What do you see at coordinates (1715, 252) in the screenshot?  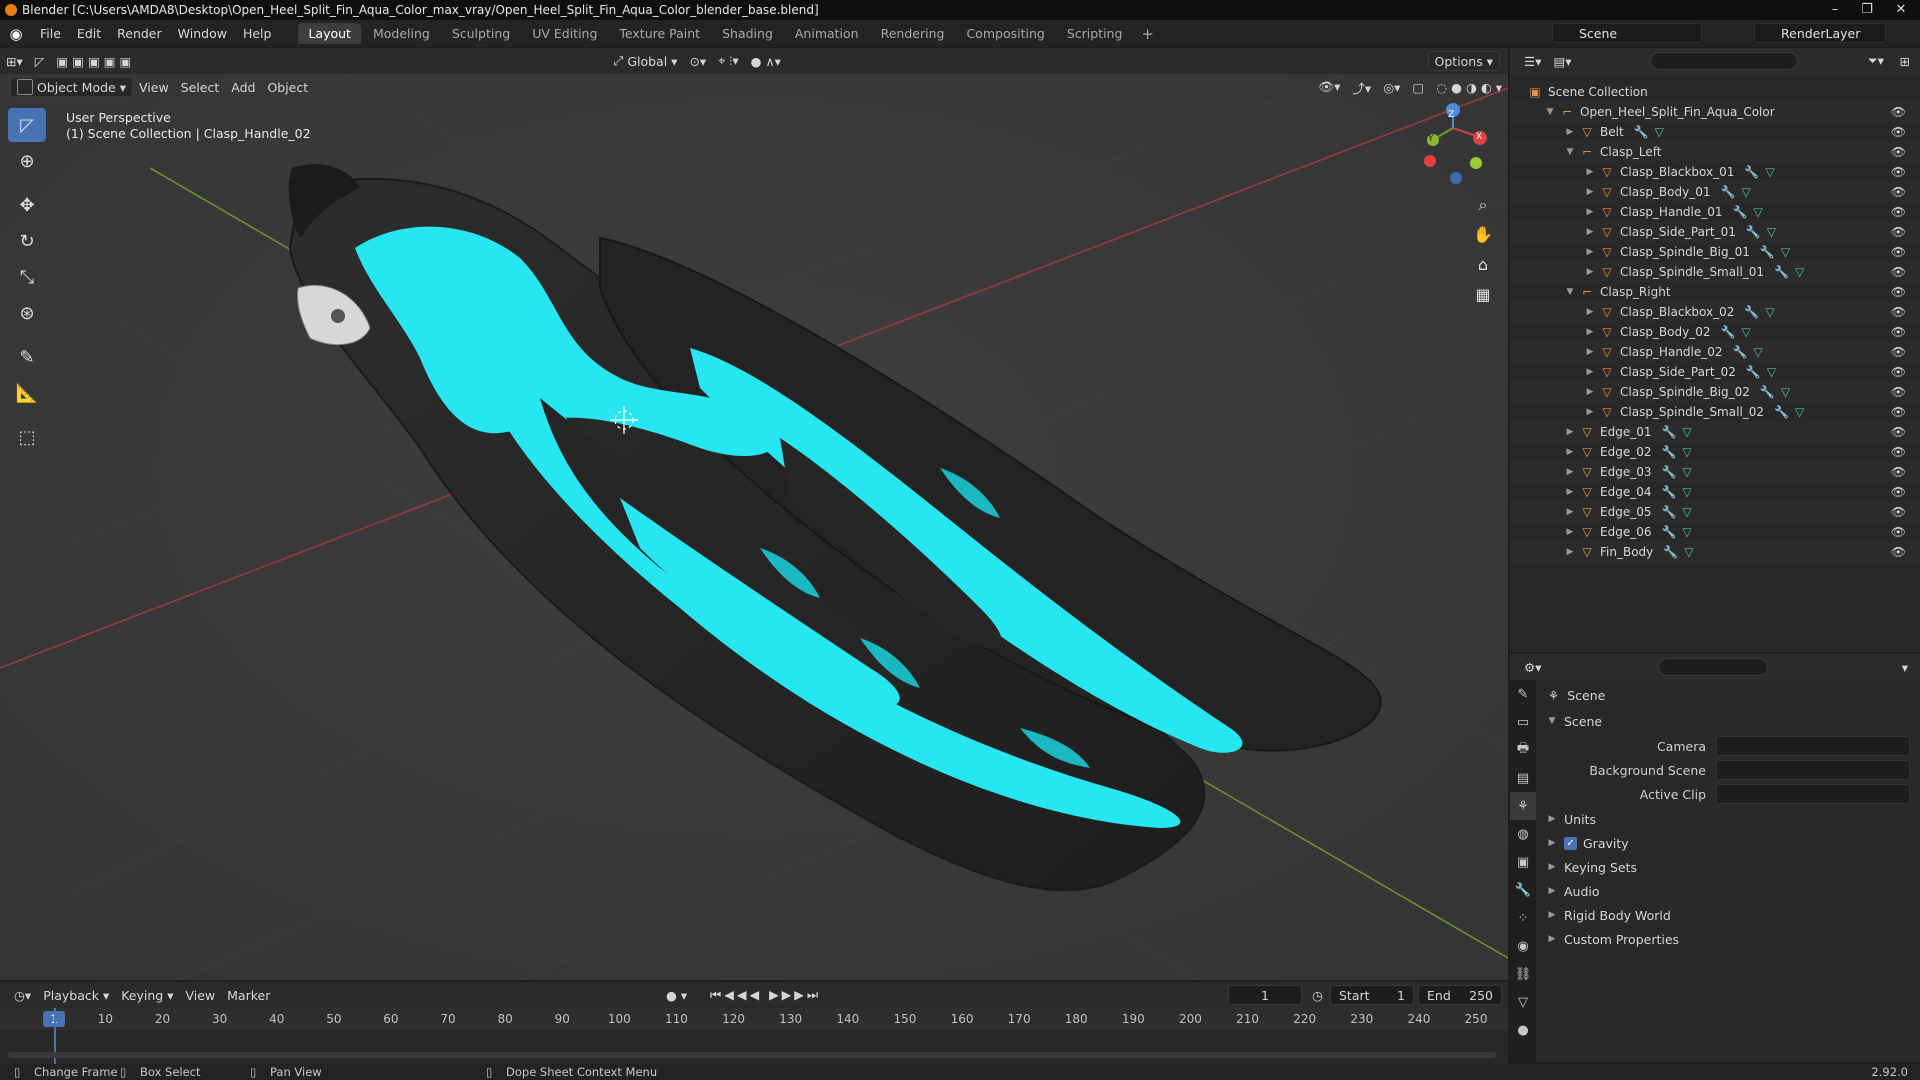 I see `outliner-item: ▶ ▽ Clasp_Spindle_Big_01 🔧 ▽ 👁` at bounding box center [1715, 252].